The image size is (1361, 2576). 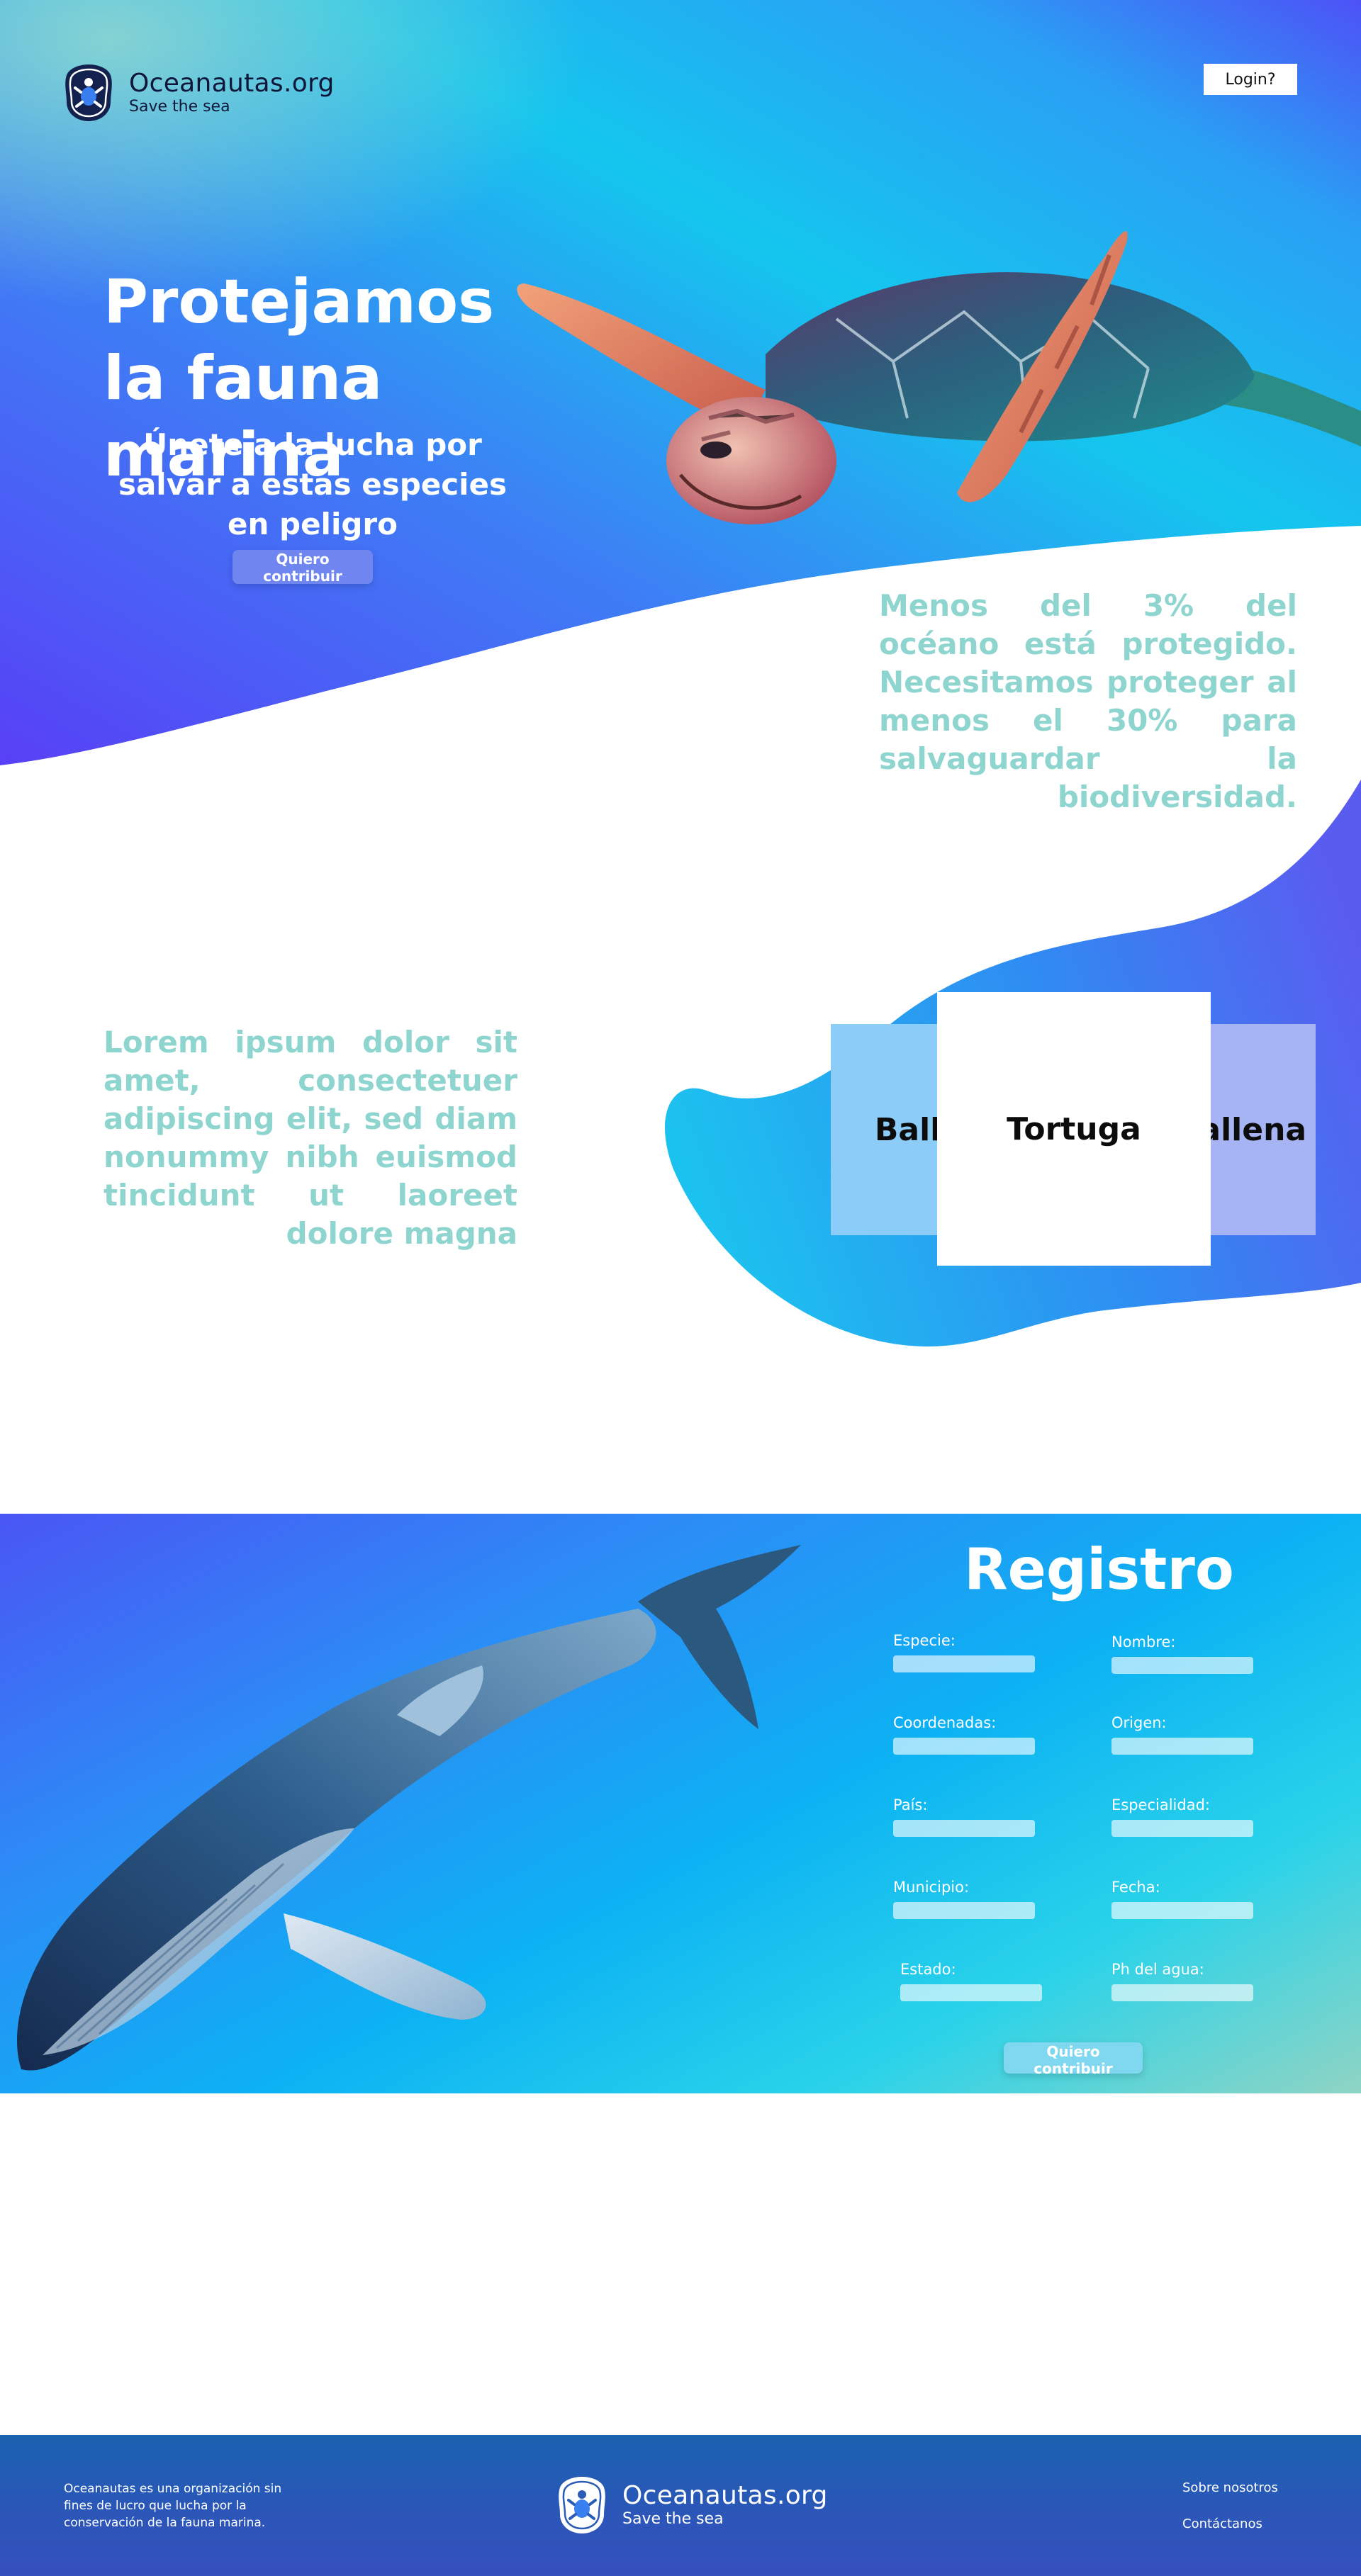 What do you see at coordinates (964, 1898) in the screenshot?
I see `field-municipio: Municipio:` at bounding box center [964, 1898].